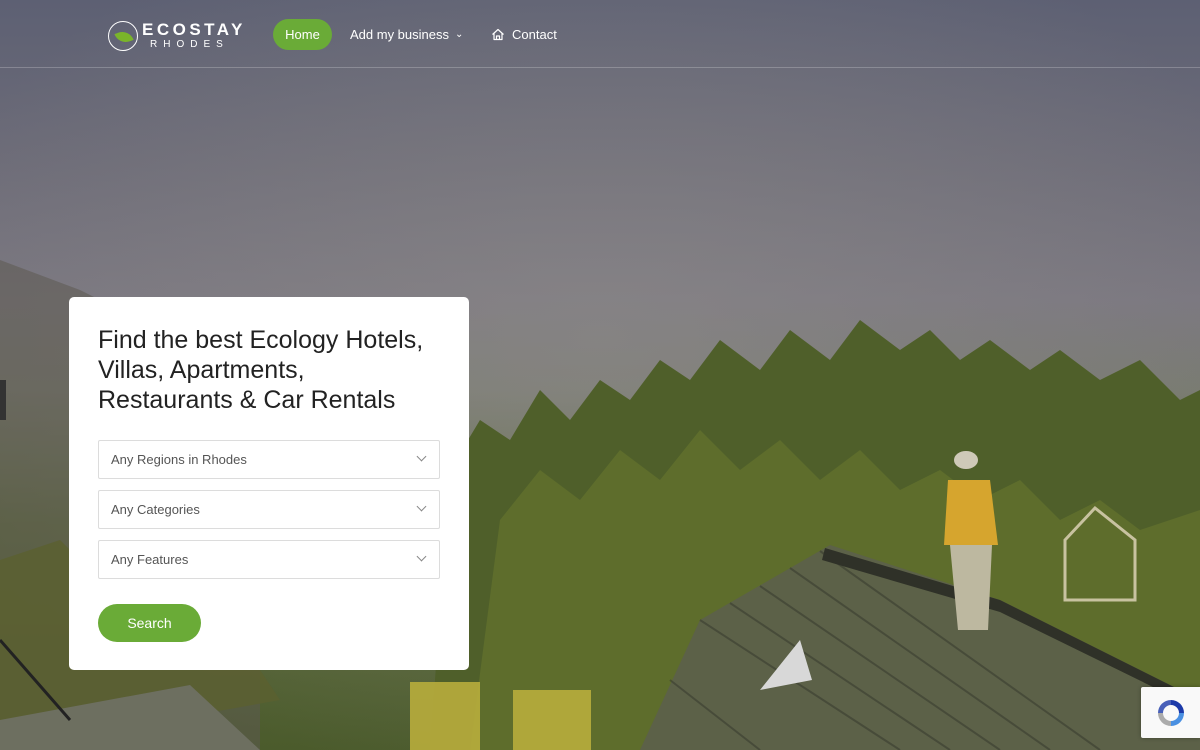 The width and height of the screenshot is (1200, 750). What do you see at coordinates (498, 34) in the screenshot?
I see `home-outline-icon` at bounding box center [498, 34].